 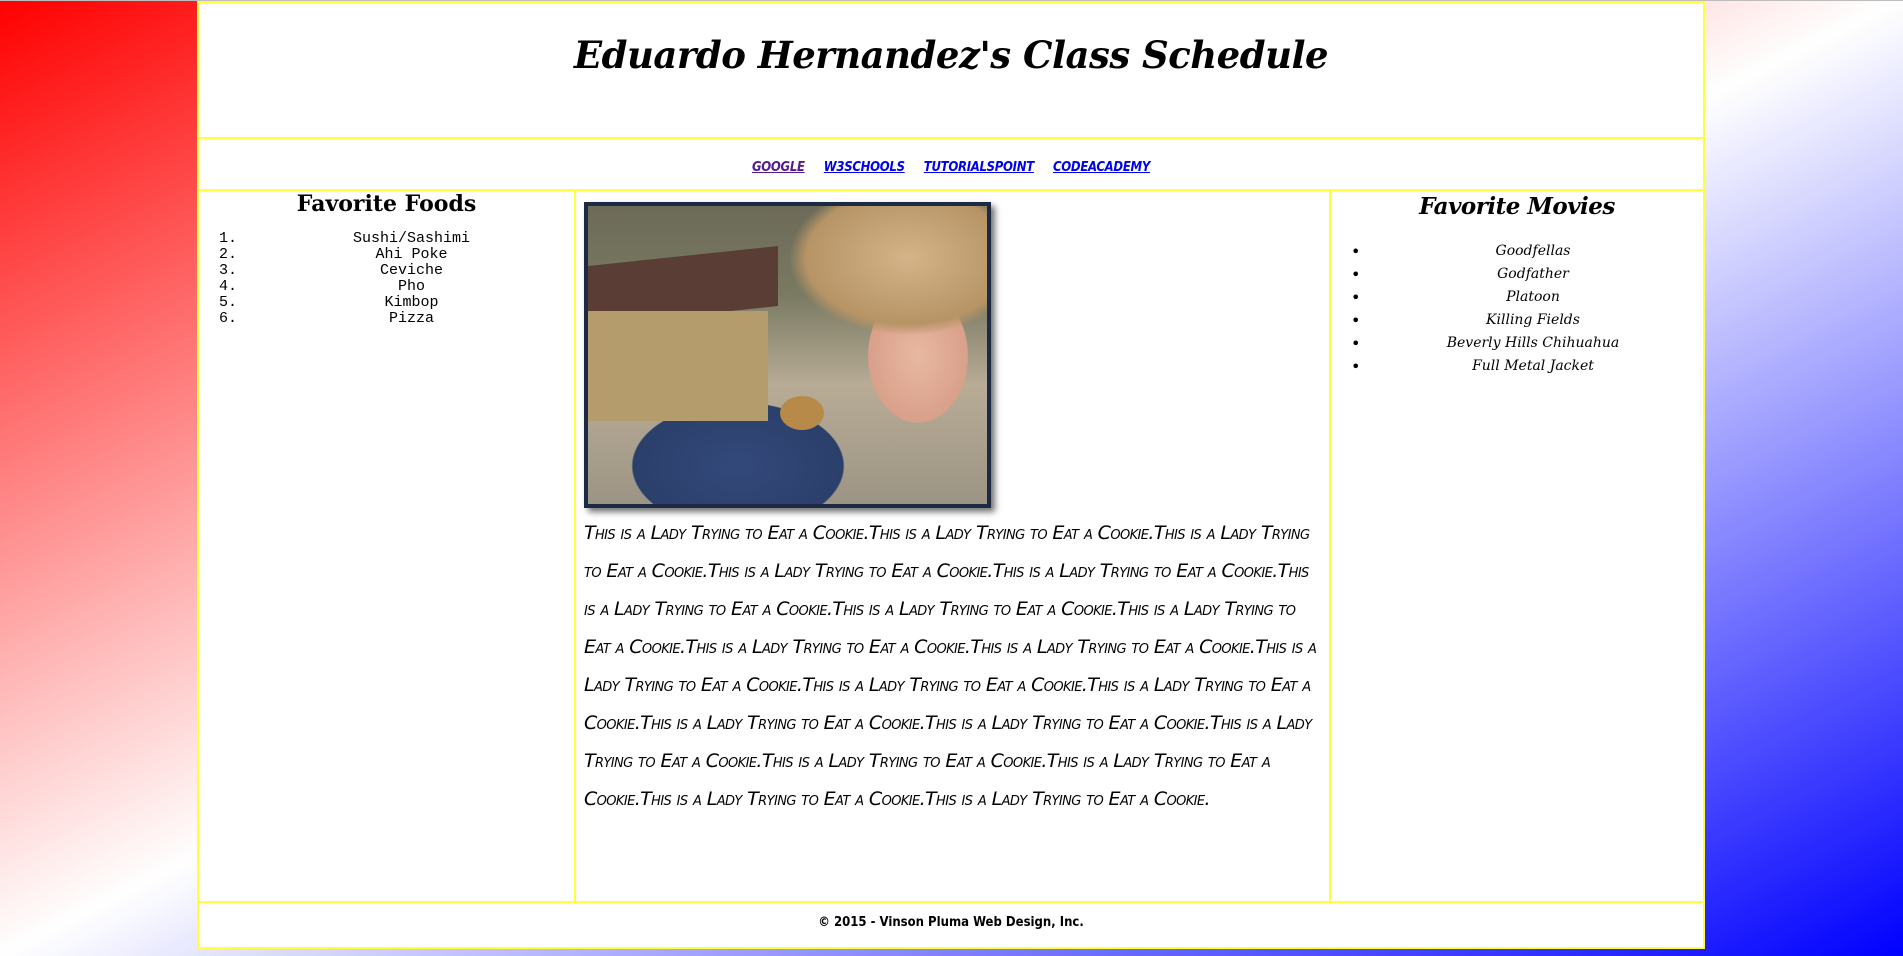 What do you see at coordinates (329, 302) in the screenshot?
I see `list-item: 5. Kimbop` at bounding box center [329, 302].